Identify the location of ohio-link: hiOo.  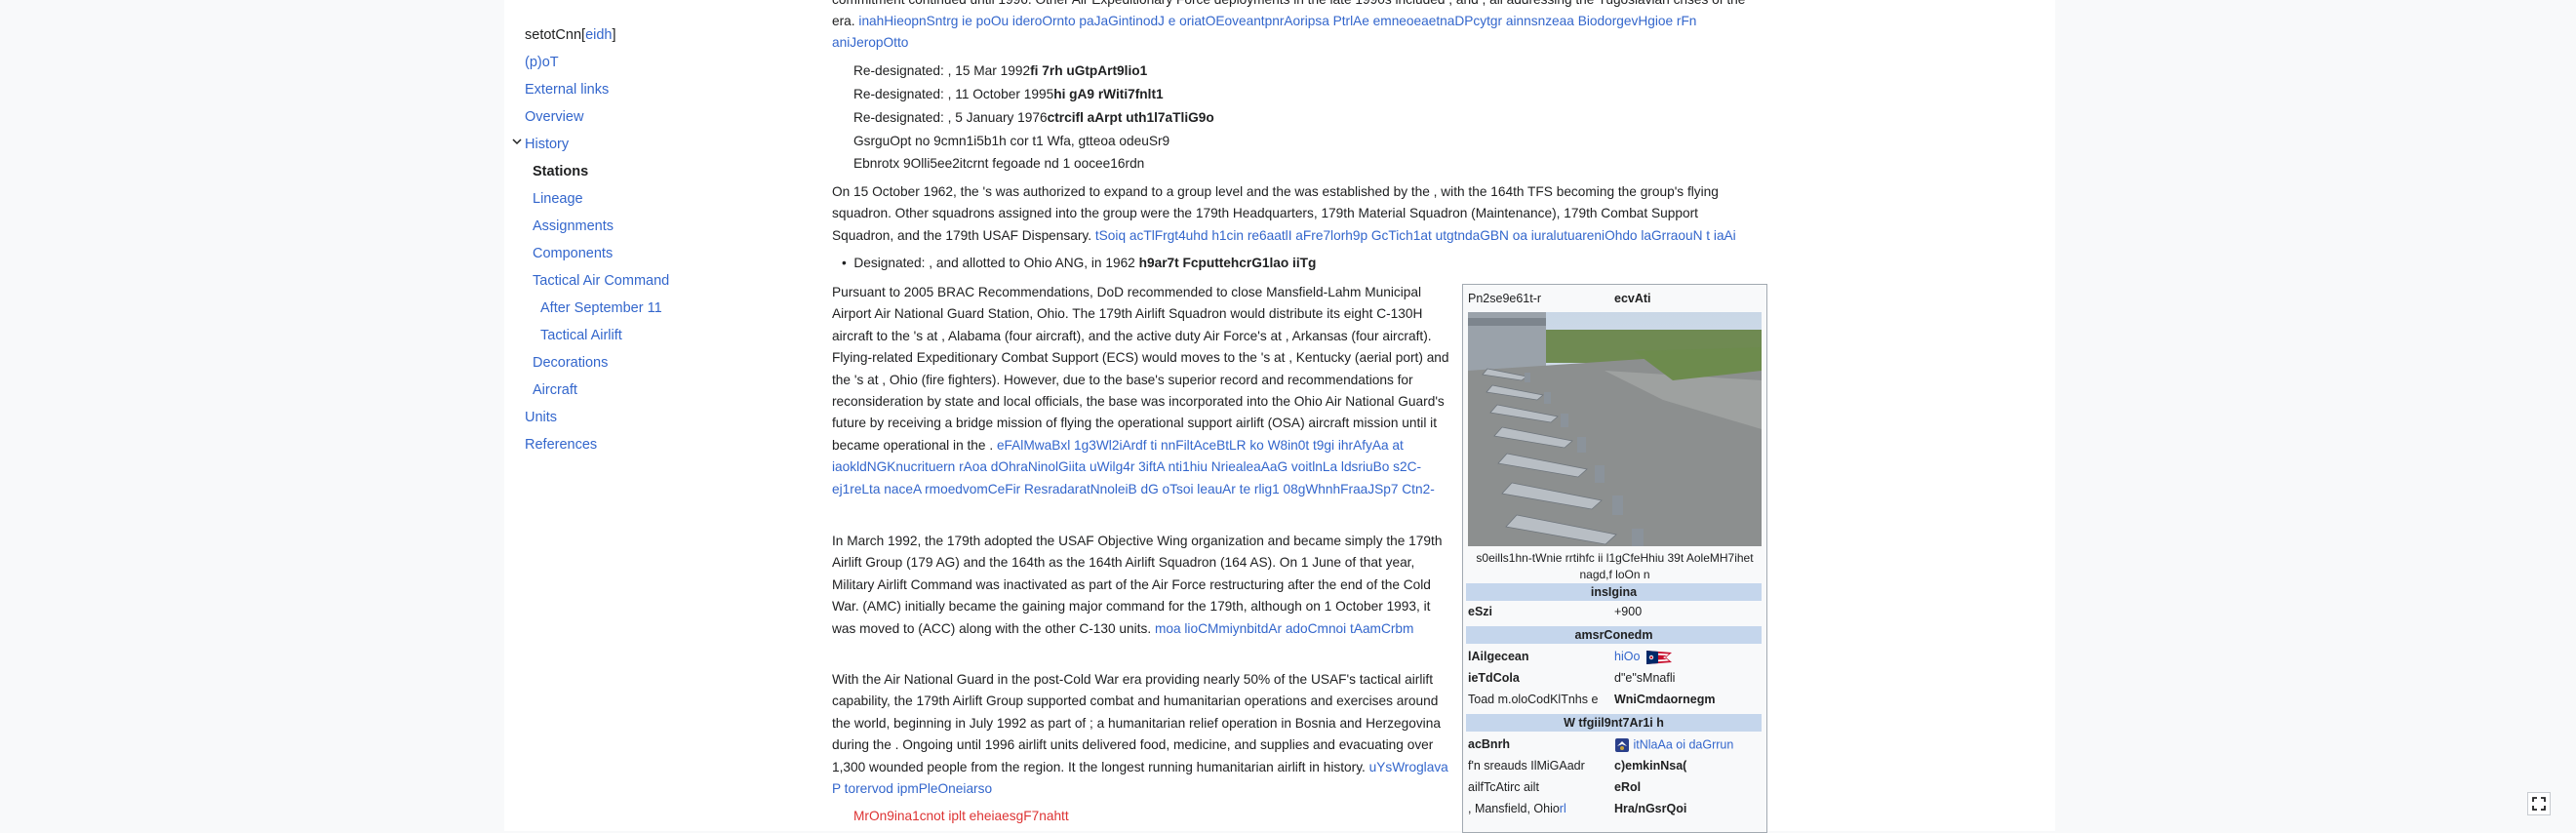
(1627, 656).